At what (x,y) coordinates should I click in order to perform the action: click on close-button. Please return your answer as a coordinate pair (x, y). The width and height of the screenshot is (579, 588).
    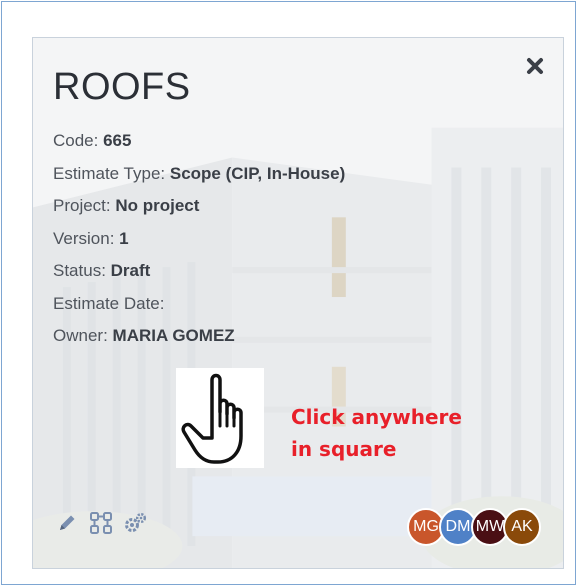
    Looking at the image, I should click on (535, 66).